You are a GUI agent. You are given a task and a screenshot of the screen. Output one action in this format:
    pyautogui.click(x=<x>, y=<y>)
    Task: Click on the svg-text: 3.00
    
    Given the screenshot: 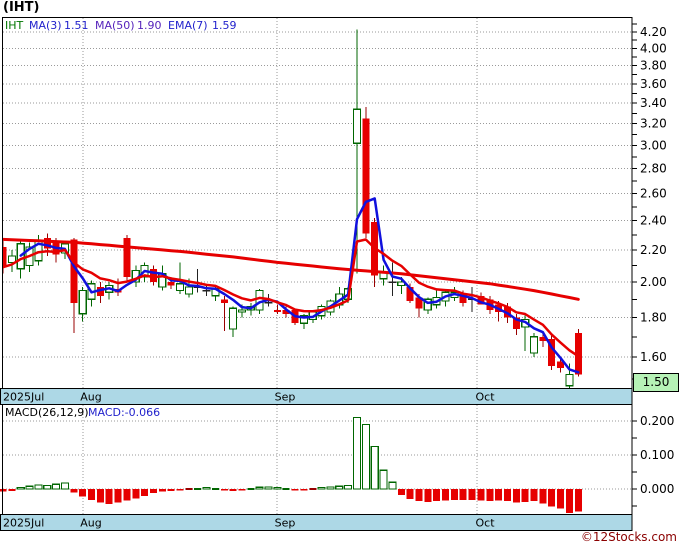 What is the action you would take?
    pyautogui.click(x=653, y=145)
    